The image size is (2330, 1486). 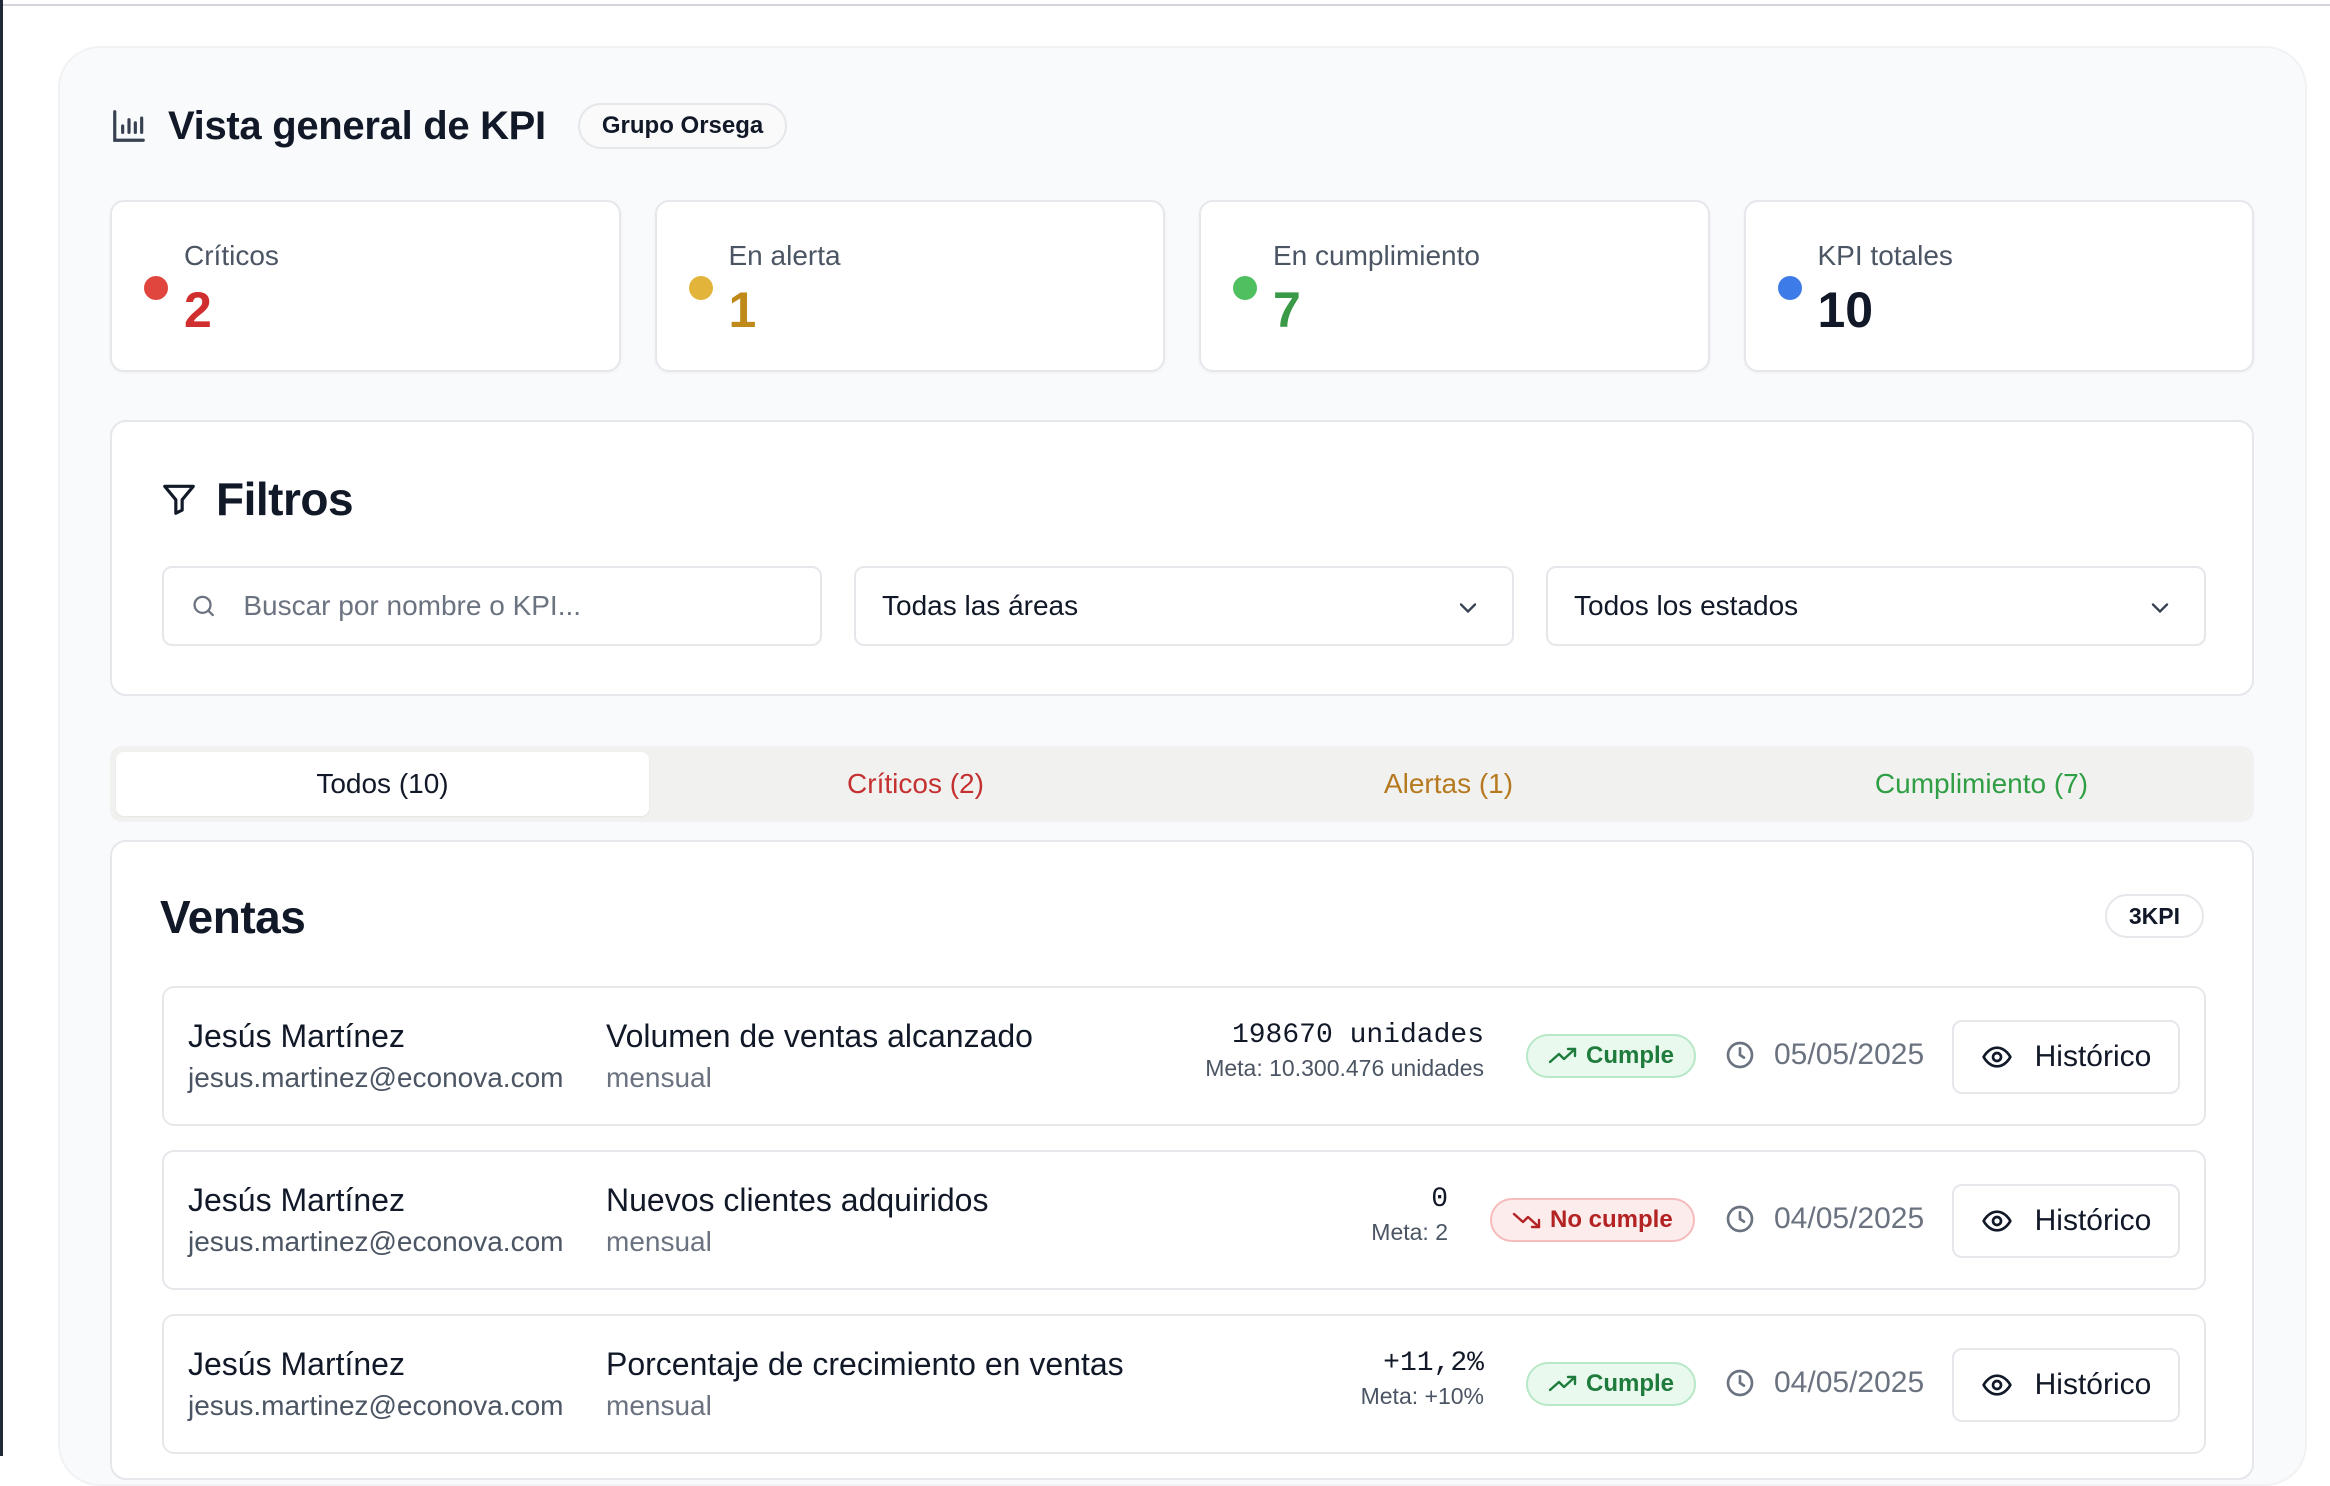 What do you see at coordinates (1245, 288) in the screenshot?
I see `compliance-status-dot` at bounding box center [1245, 288].